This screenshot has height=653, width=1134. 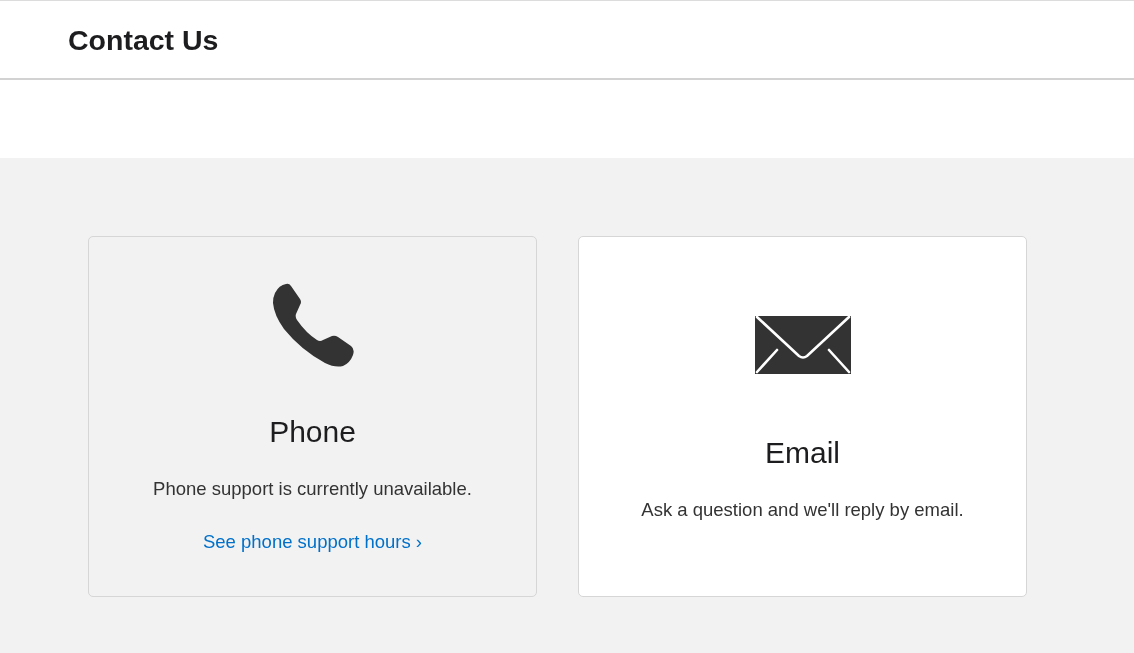 What do you see at coordinates (312, 432) in the screenshot?
I see `option-title: Phone` at bounding box center [312, 432].